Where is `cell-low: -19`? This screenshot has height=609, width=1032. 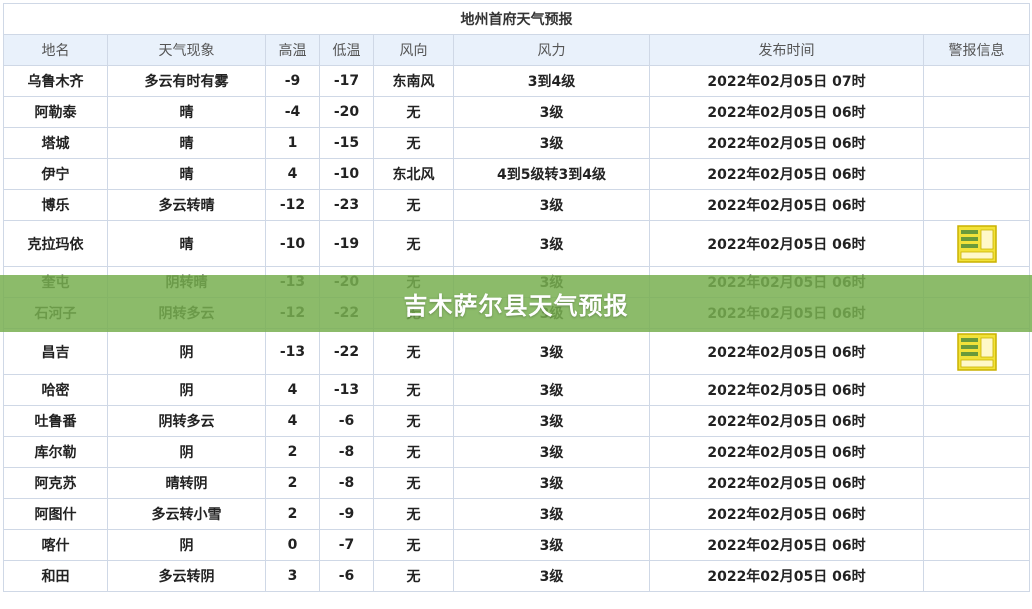
cell-low: -19 is located at coordinates (346, 243).